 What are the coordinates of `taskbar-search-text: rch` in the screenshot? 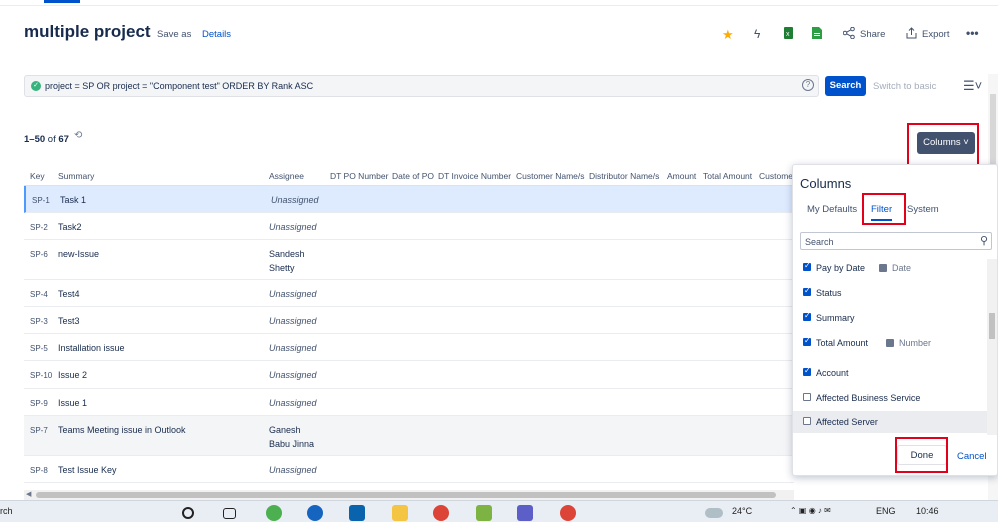 It's located at (6, 511).